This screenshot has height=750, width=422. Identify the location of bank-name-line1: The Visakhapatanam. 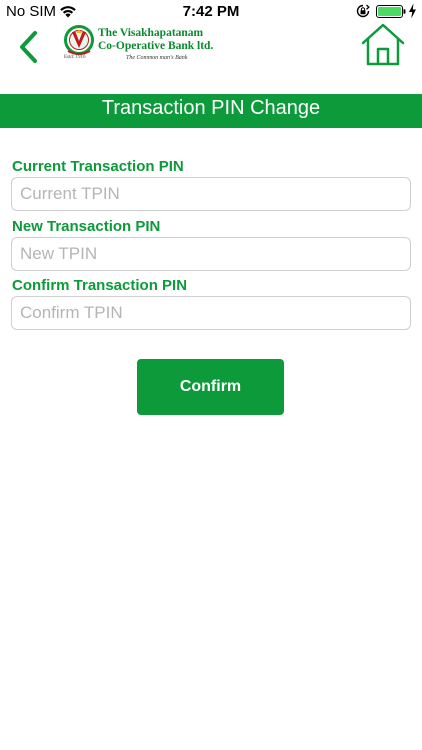
(151, 33).